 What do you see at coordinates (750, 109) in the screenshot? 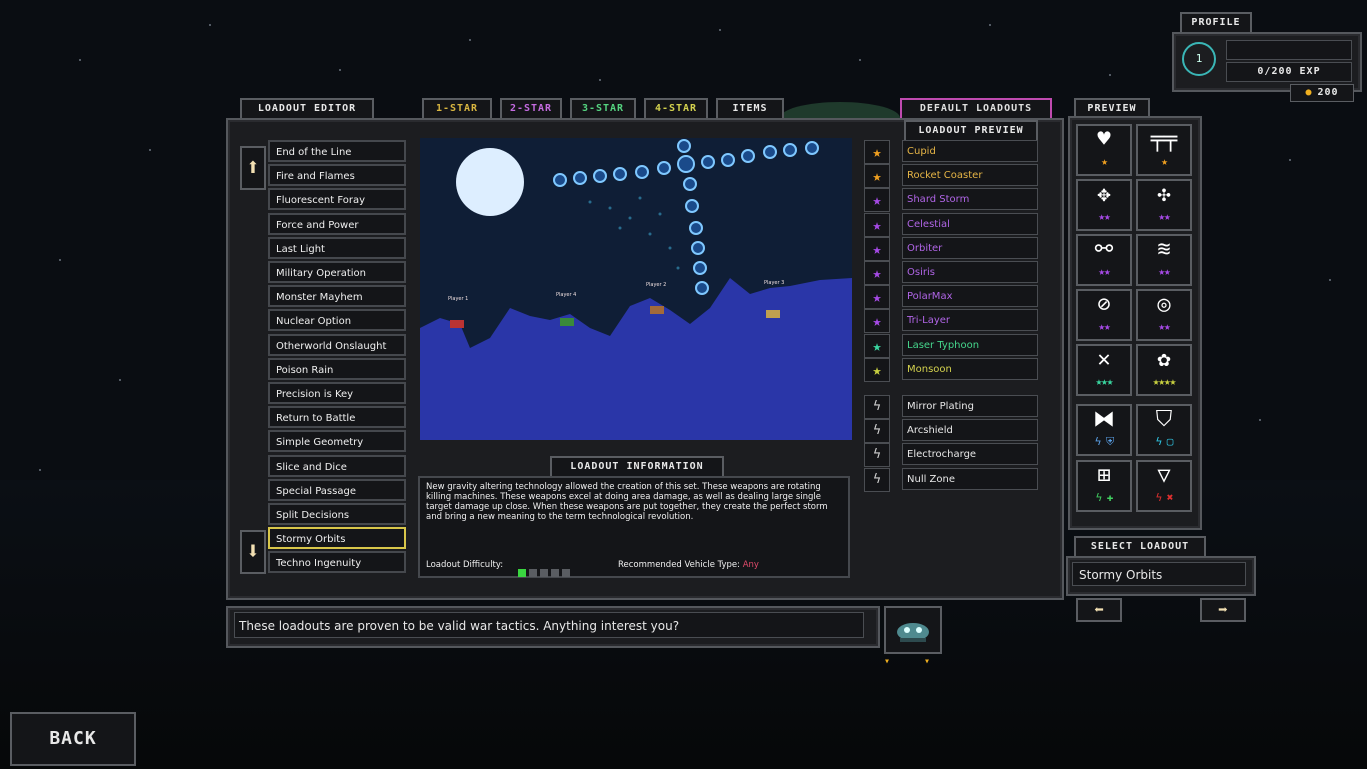
I see `tab-items: ITEMS` at bounding box center [750, 109].